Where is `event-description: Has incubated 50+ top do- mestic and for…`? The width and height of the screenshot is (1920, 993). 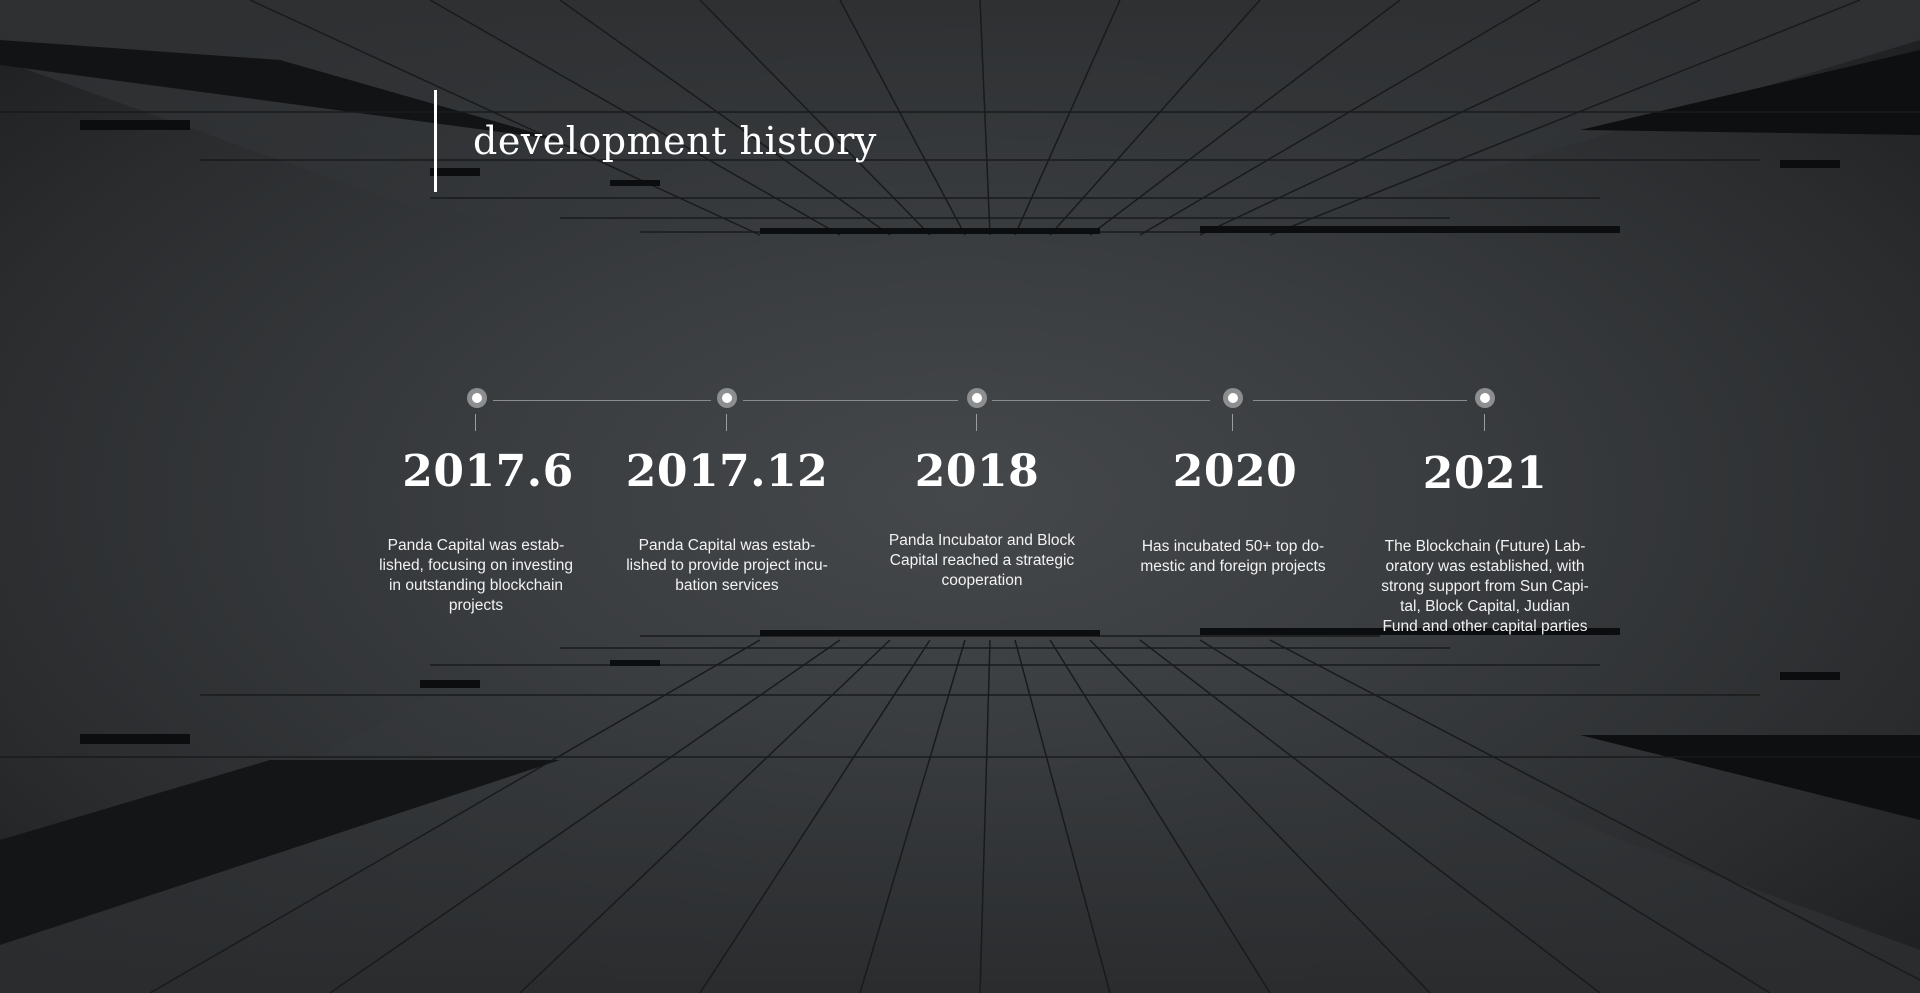 event-description: Has incubated 50+ top do- mestic and for… is located at coordinates (1233, 556).